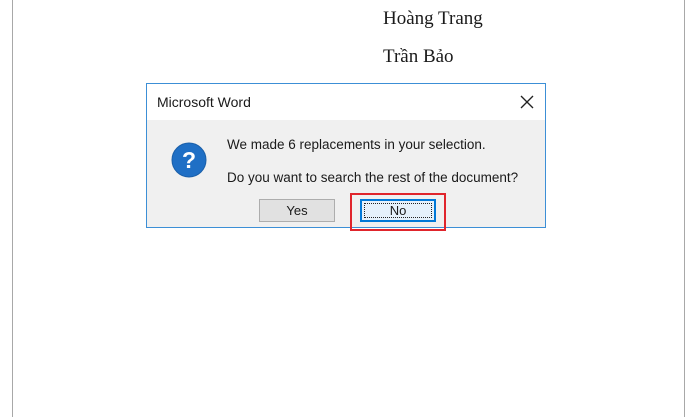  I want to click on yes-button-label: Yes, so click(297, 210).